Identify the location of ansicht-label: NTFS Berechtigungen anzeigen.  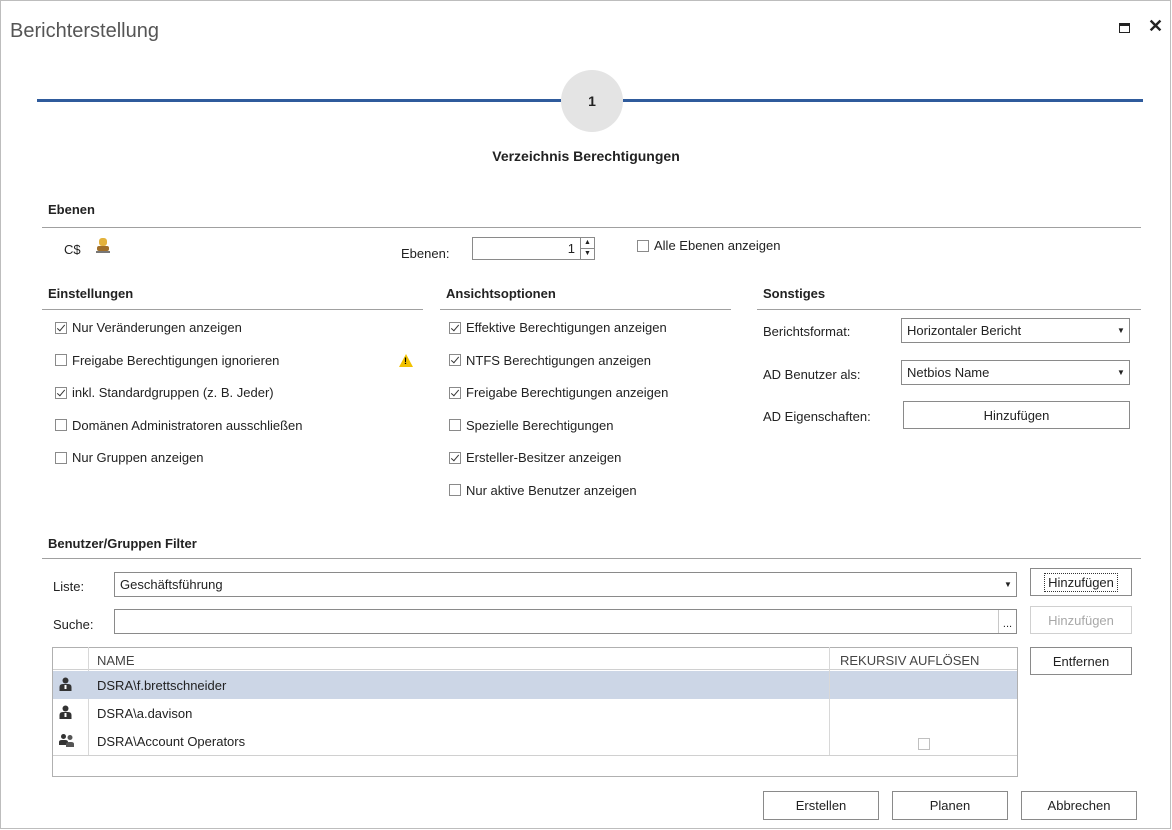
(559, 360).